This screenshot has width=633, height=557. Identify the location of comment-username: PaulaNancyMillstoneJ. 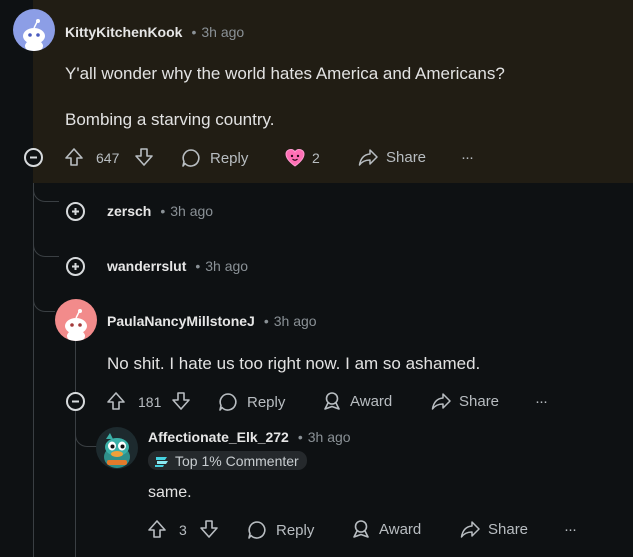
(181, 321).